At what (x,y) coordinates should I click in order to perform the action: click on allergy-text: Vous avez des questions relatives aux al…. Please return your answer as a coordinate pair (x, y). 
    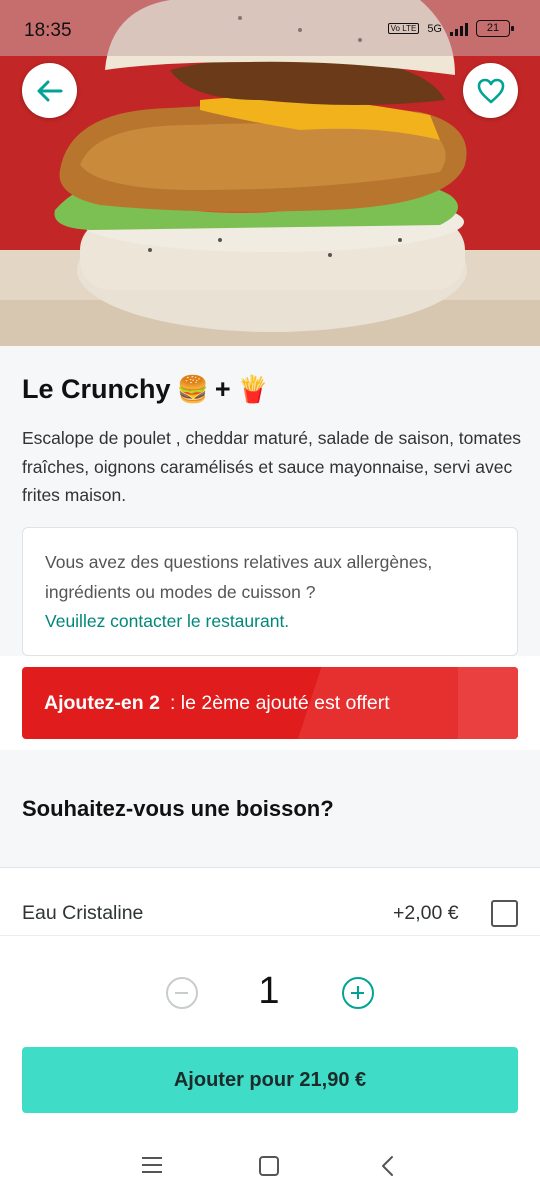
    Looking at the image, I should click on (239, 577).